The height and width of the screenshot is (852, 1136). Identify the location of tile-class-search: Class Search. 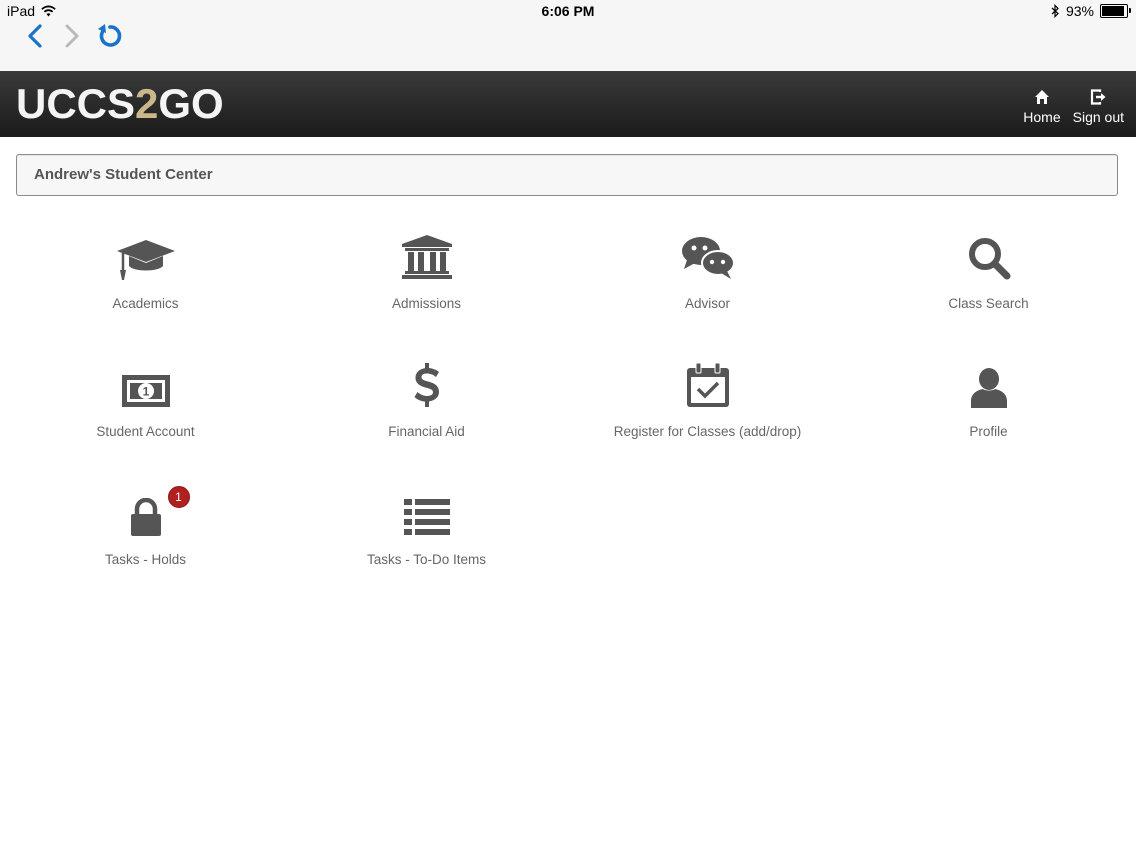
(988, 275).